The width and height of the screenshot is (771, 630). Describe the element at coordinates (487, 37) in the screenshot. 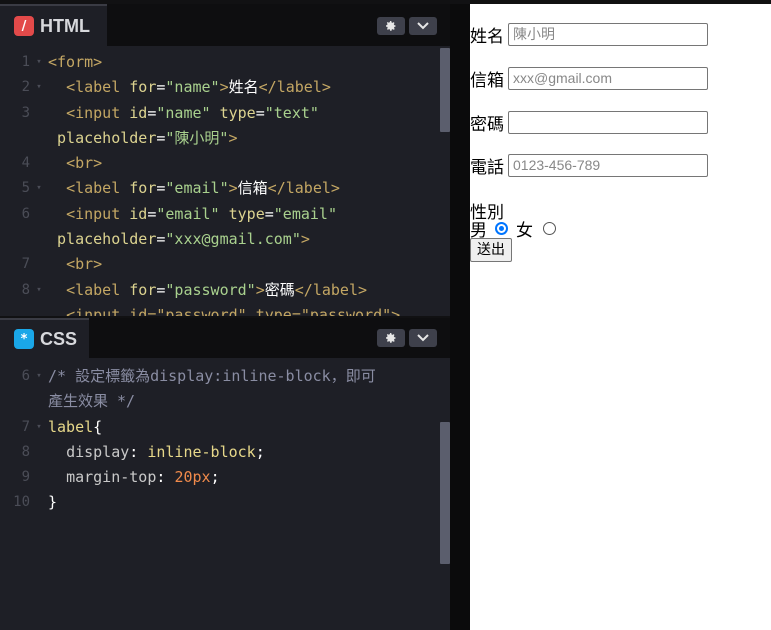

I see `name-label: 姓名` at that location.